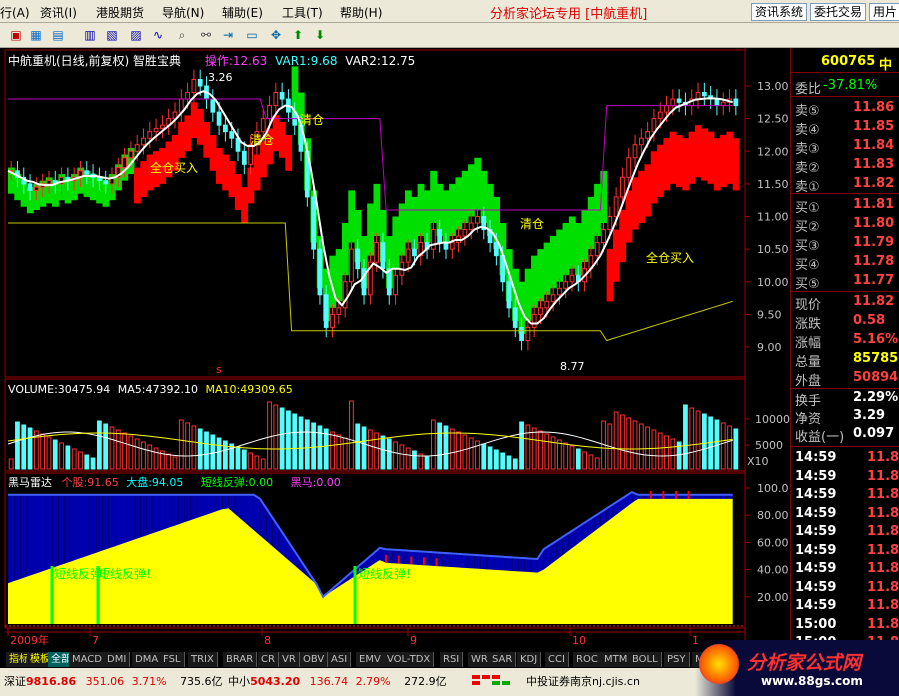 The height and width of the screenshot is (696, 899). Describe the element at coordinates (302, 12) in the screenshot. I see `menu-tools: 工具(T)` at that location.